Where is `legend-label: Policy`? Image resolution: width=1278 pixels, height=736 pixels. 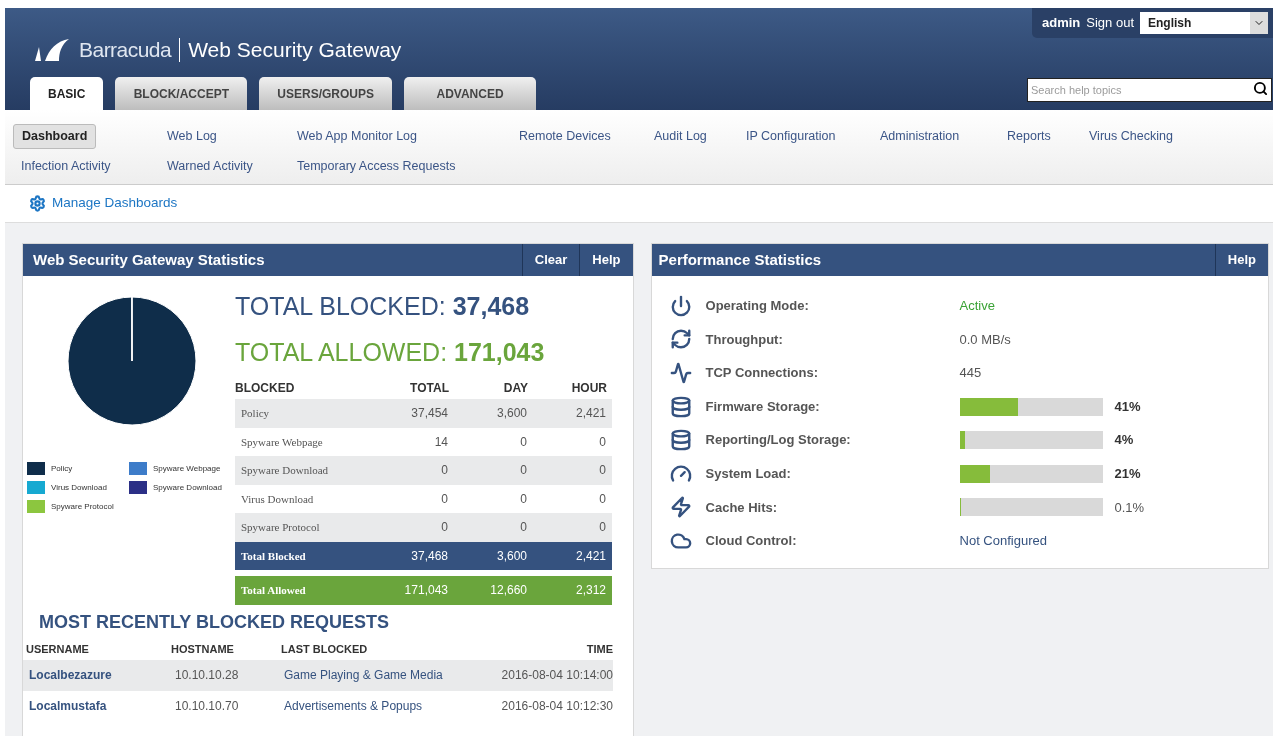
legend-label: Policy is located at coordinates (62, 468).